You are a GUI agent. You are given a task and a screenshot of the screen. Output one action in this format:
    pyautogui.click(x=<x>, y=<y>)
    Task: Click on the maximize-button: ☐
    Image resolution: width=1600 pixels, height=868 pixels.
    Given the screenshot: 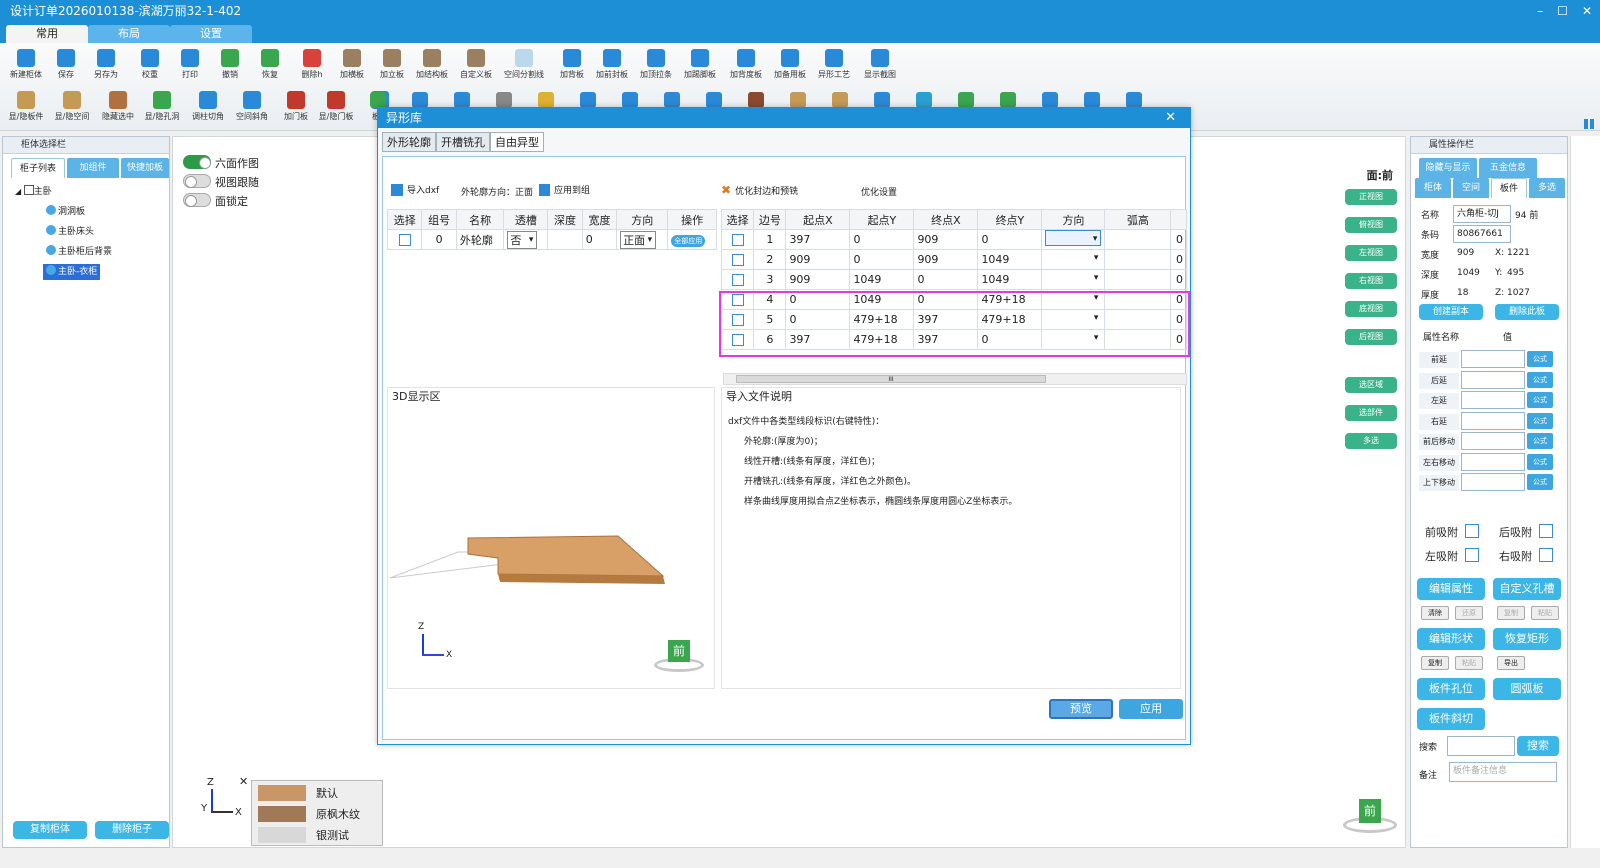 What is the action you would take?
    pyautogui.click(x=1562, y=11)
    